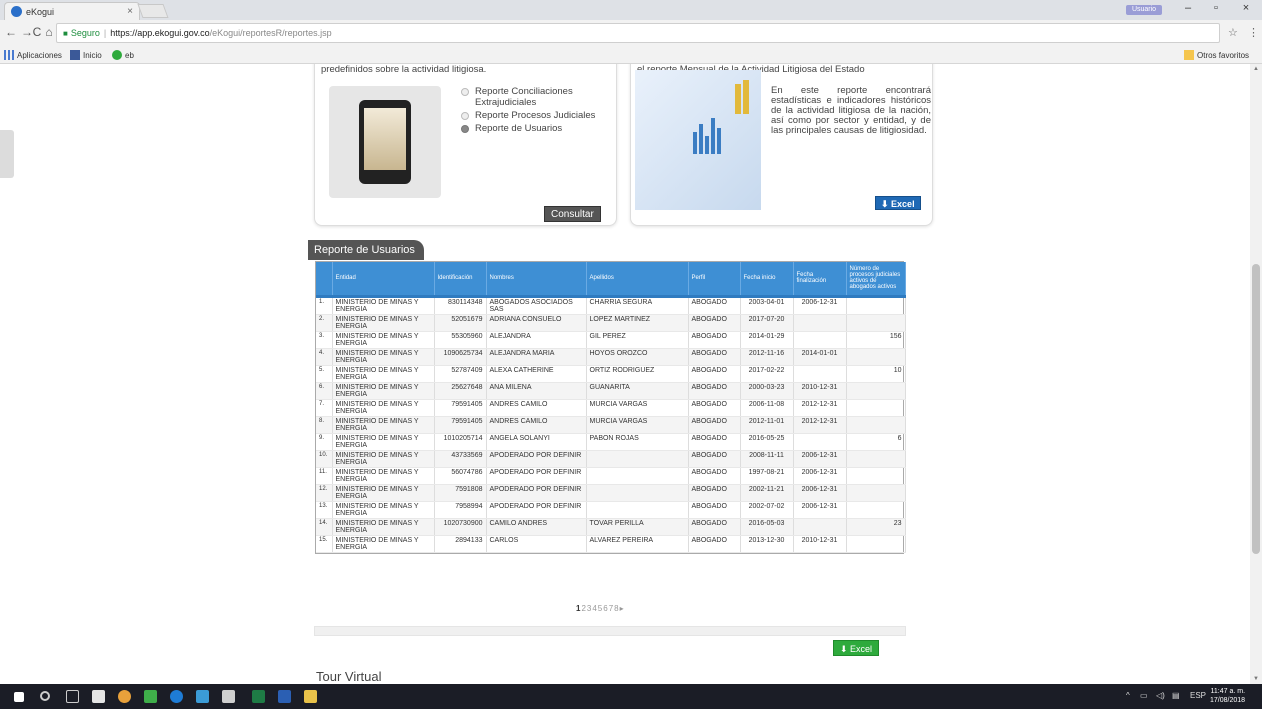 This screenshot has height=709, width=1262. Describe the element at coordinates (767, 510) in the screenshot. I see `cell-fecha-inicio: 2002-07-02` at that location.